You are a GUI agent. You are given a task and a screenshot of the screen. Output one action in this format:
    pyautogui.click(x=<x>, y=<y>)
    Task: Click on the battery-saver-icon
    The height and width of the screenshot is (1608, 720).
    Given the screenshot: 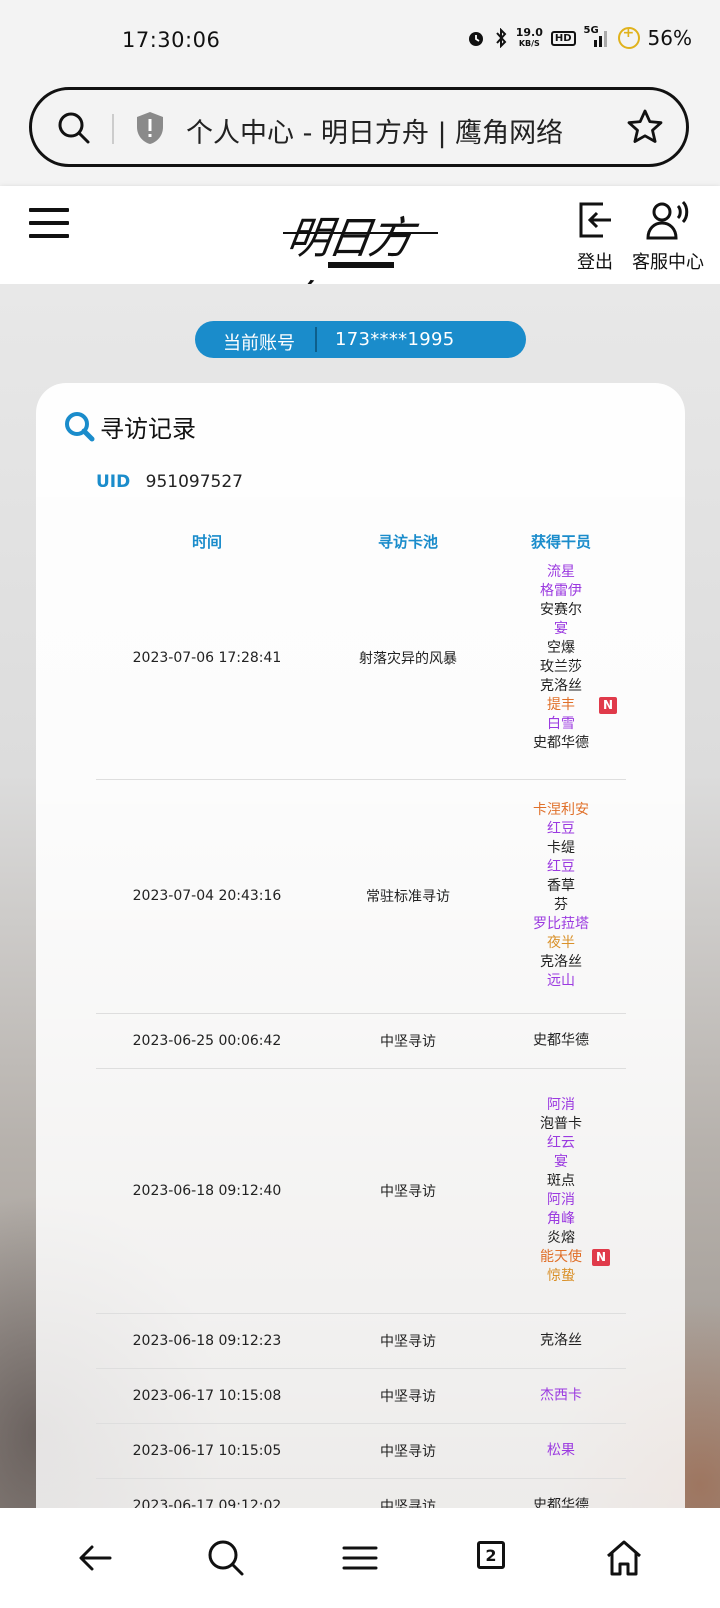 What is the action you would take?
    pyautogui.click(x=628, y=37)
    